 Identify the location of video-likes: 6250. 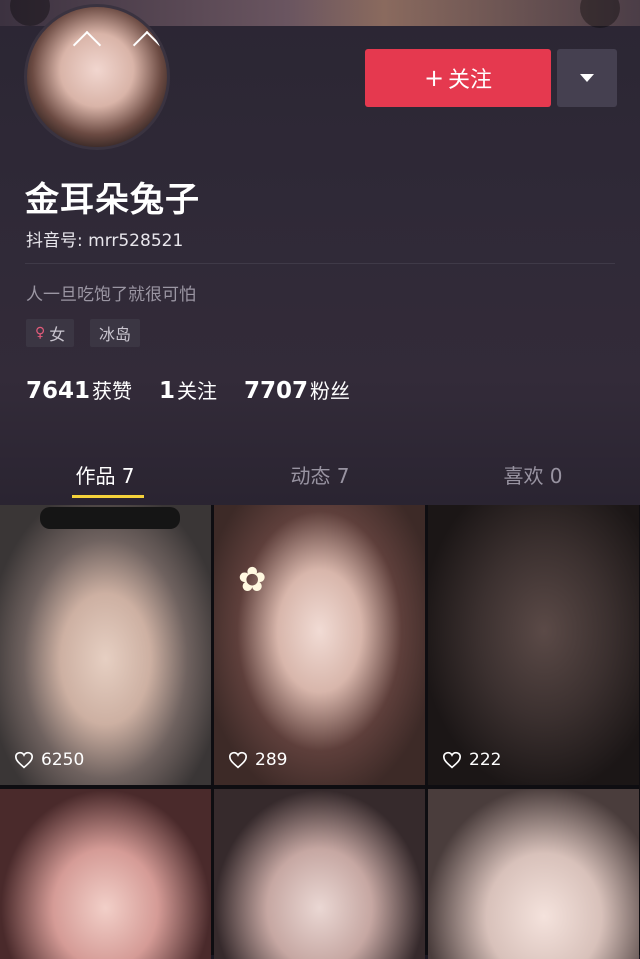
(49, 760).